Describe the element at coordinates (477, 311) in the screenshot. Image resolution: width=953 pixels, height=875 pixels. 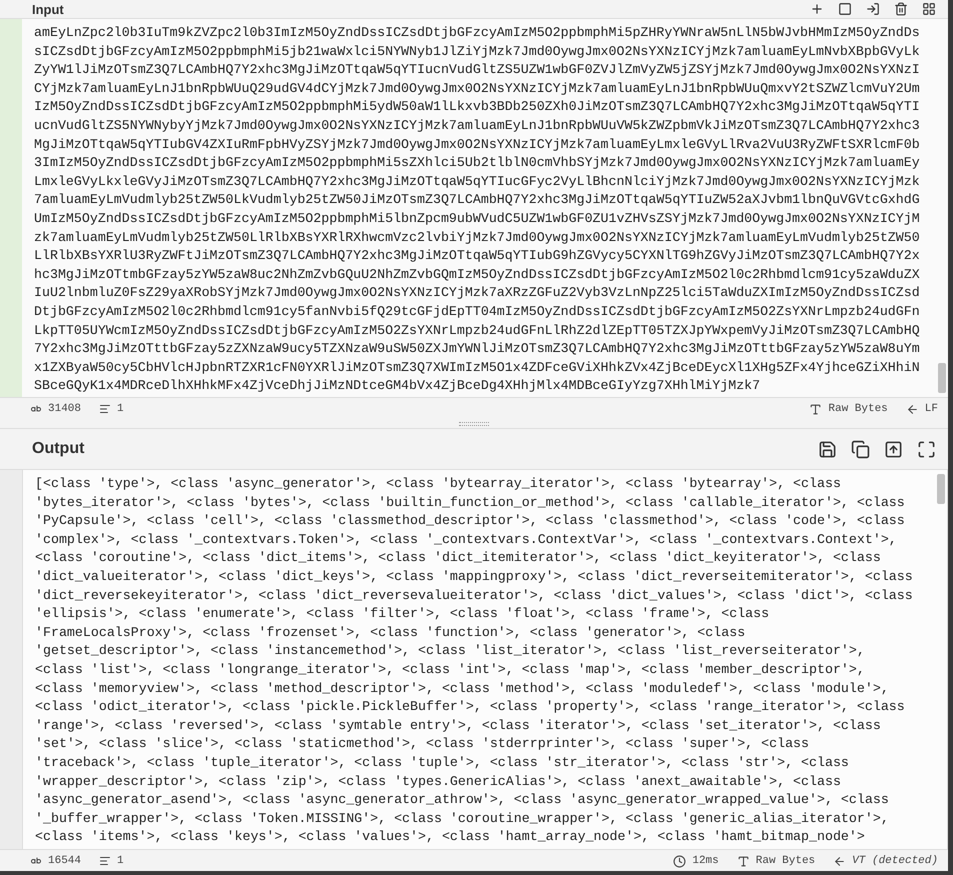
I see `input-text-line: DtjbGFzcyAmIzM5O2l0c2Rhbmdlcm91cy5fanNvbi5fQ29tcGFjdEpTT04mIzM5OyZndDssICZsdDtjbGFzcyAmIzM5O2ZsYXNrLmpzb24udGFn` at that location.